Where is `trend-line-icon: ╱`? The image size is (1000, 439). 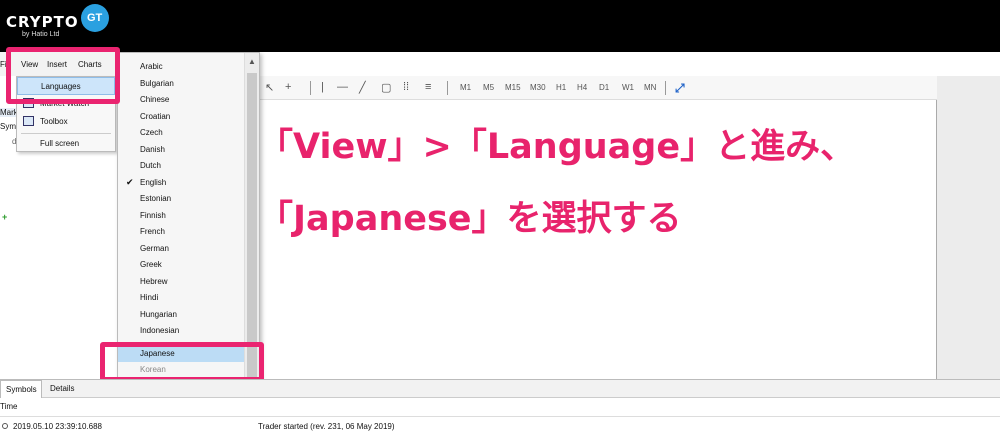
trend-line-icon: ╱ is located at coordinates (362, 87).